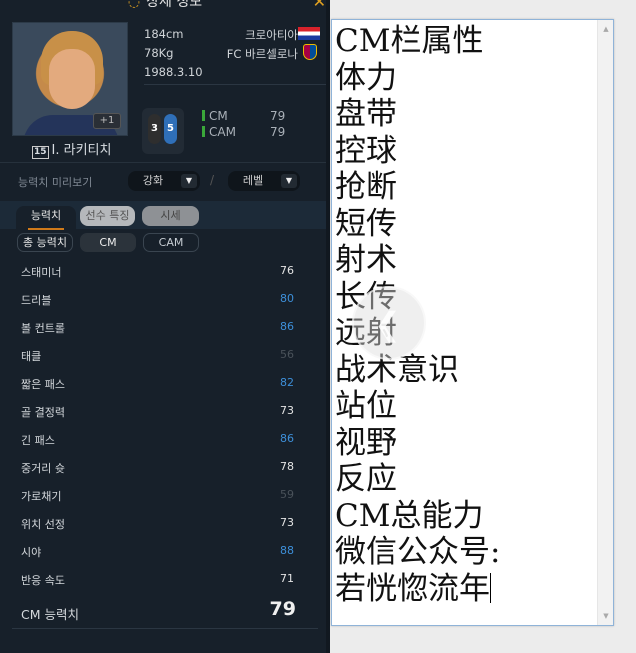 The image size is (636, 653). I want to click on player-name-row: 15 I. 라키티치, so click(71, 149).